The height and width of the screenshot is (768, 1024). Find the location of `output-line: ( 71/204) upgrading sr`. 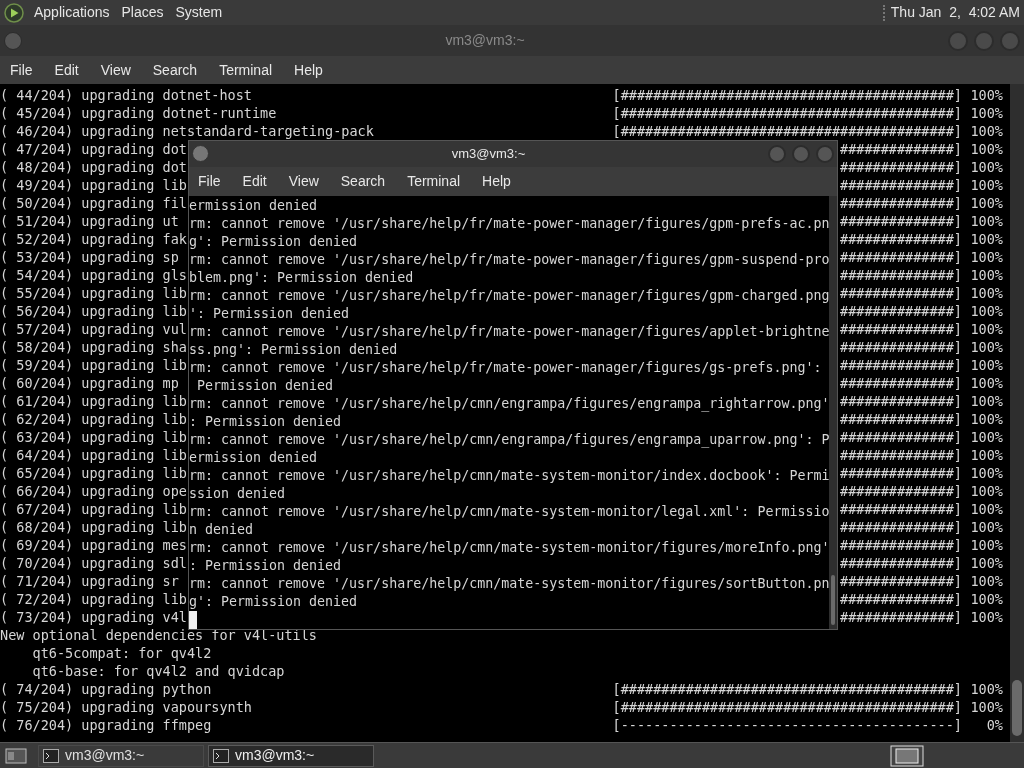

output-line: ( 71/204) upgrading sr is located at coordinates (89, 581).